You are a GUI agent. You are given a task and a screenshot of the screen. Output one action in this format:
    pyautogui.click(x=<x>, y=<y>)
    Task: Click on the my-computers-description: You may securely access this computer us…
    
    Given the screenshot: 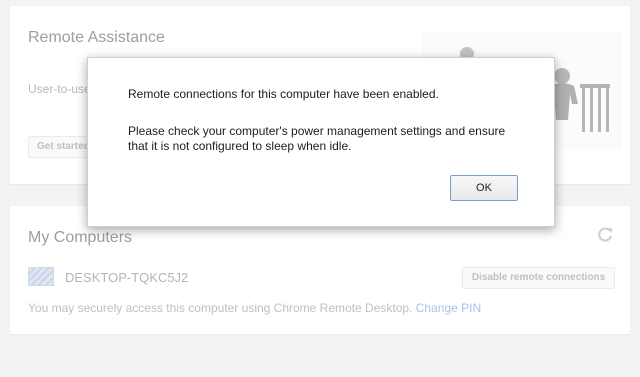 What is the action you would take?
    pyautogui.click(x=254, y=308)
    